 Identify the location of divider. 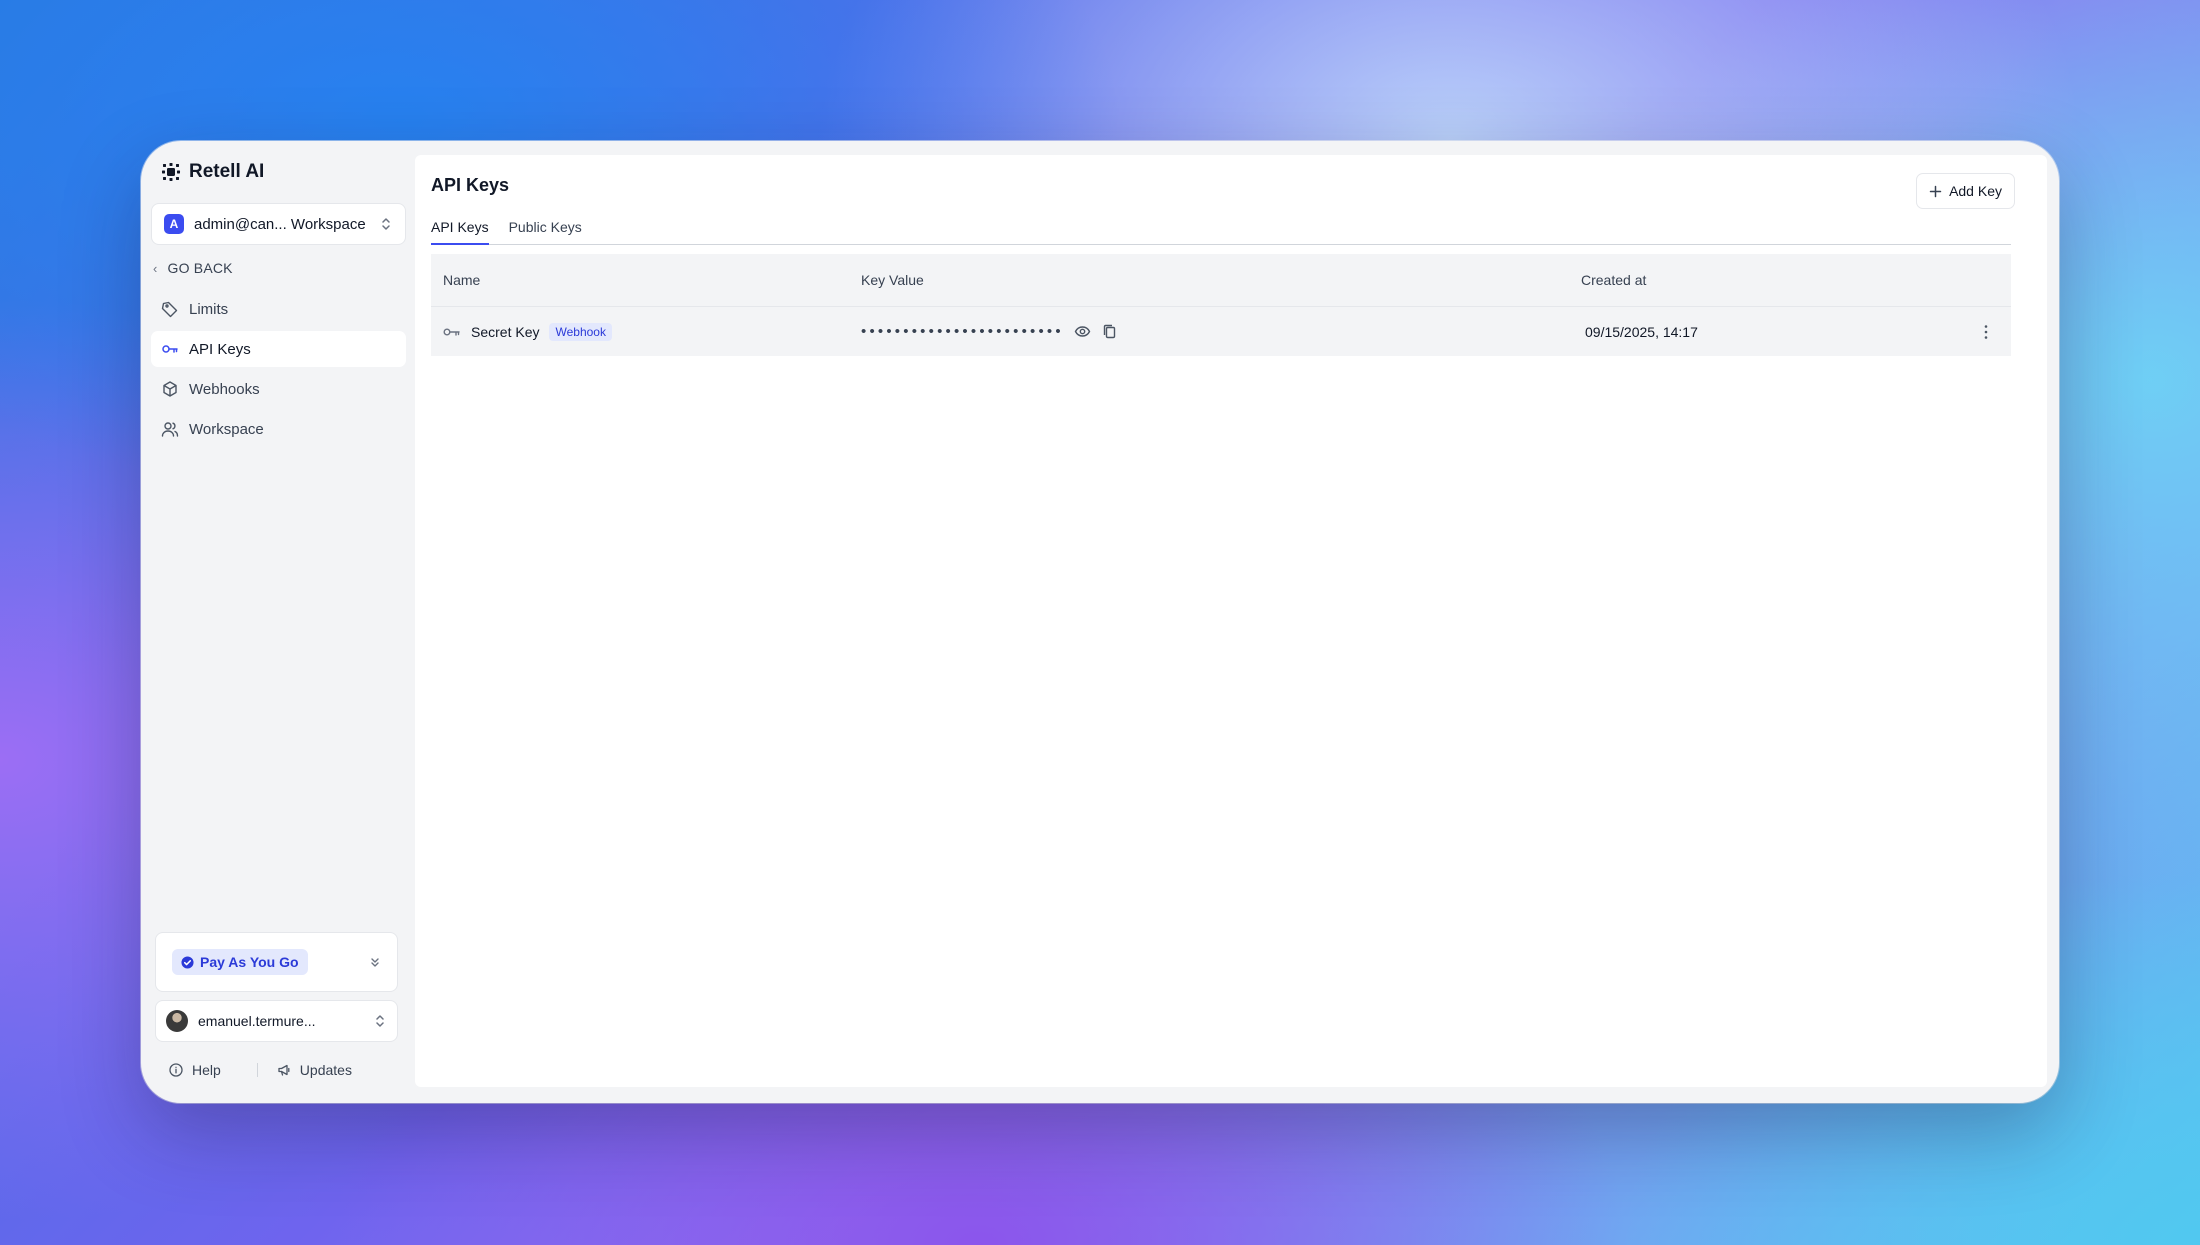
(257, 1070).